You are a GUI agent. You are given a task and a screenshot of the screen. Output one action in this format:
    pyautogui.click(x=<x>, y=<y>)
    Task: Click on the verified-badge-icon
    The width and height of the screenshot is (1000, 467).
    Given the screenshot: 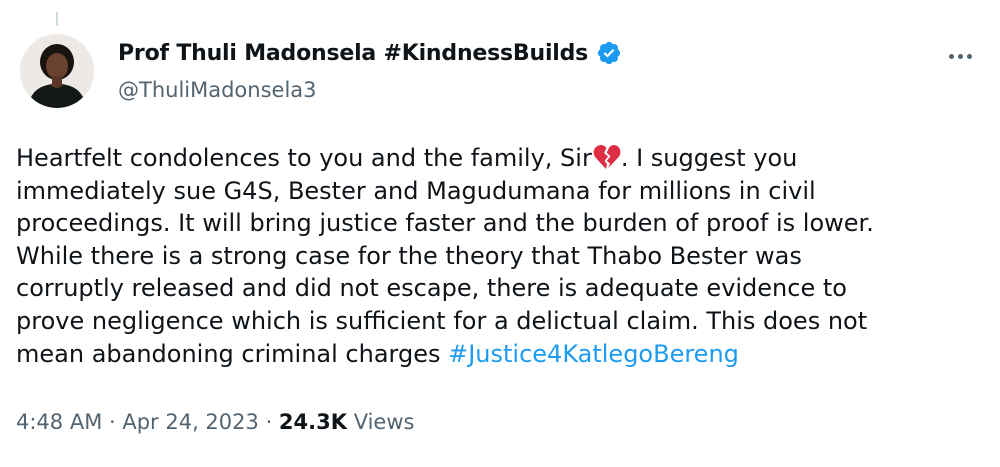 What is the action you would take?
    pyautogui.click(x=609, y=53)
    